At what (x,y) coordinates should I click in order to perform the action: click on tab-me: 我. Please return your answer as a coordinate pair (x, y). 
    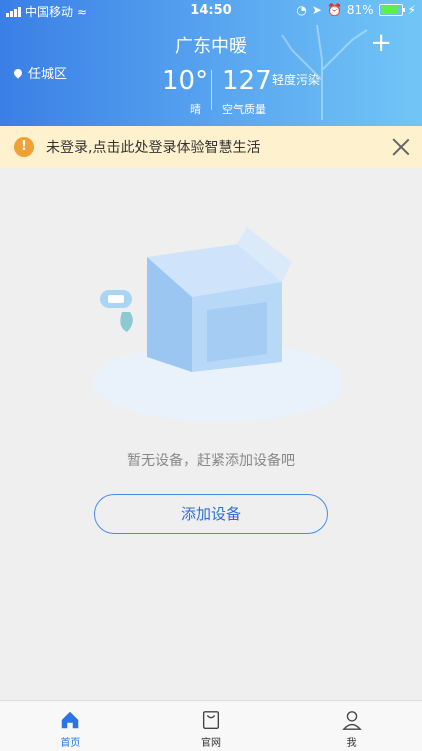
    Looking at the image, I should click on (351, 726).